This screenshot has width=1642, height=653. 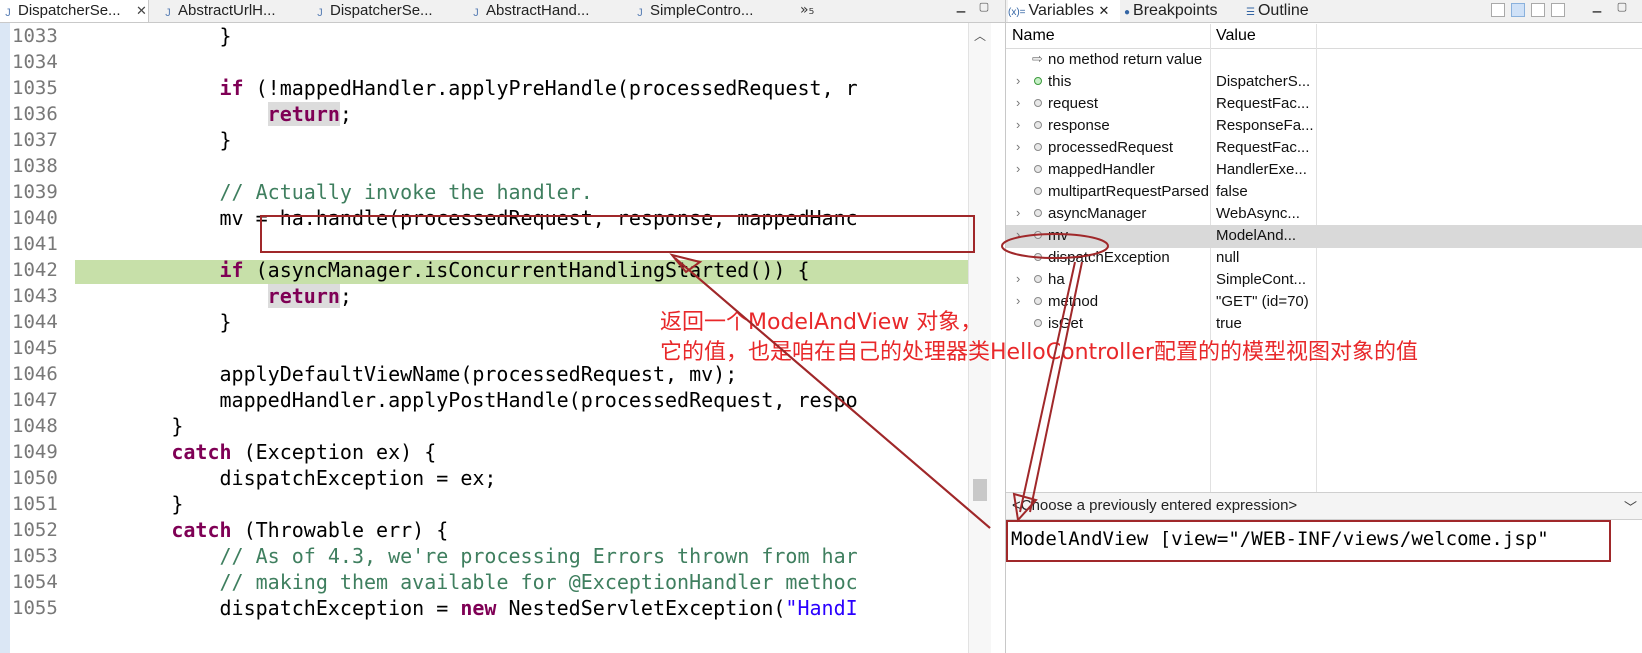 I want to click on annotation-arrow-to-detail-b, so click(x=1056, y=387).